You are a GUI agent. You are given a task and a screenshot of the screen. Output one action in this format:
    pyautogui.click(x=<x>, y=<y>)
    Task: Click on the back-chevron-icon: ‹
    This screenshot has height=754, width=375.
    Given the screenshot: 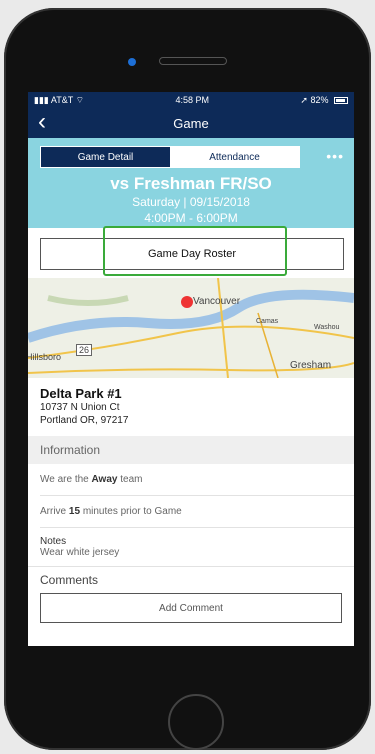 What is the action you would take?
    pyautogui.click(x=42, y=122)
    